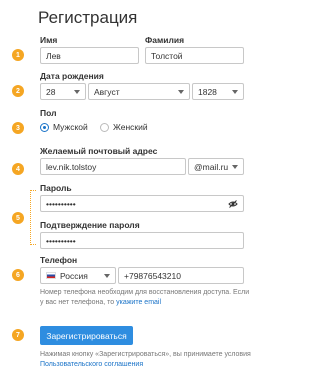 This screenshot has width=320, height=382. Describe the element at coordinates (18, 55) in the screenshot. I see `step-marker-1: 1` at that location.